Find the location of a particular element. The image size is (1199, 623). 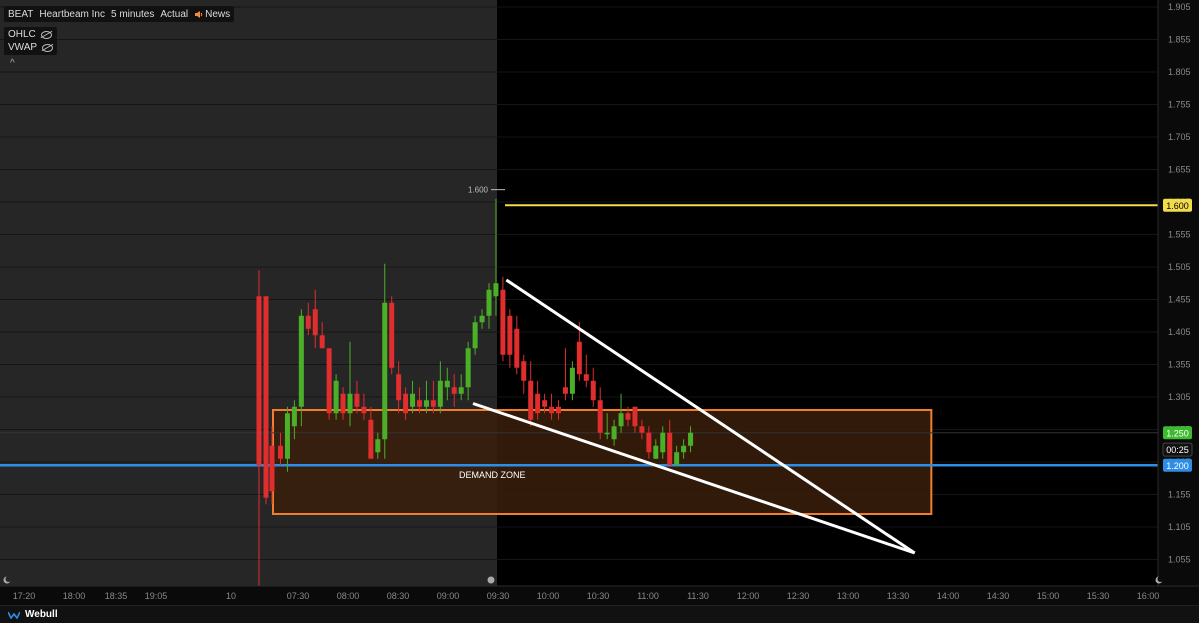

price-tick-label: 1.505 is located at coordinates (1179, 267).